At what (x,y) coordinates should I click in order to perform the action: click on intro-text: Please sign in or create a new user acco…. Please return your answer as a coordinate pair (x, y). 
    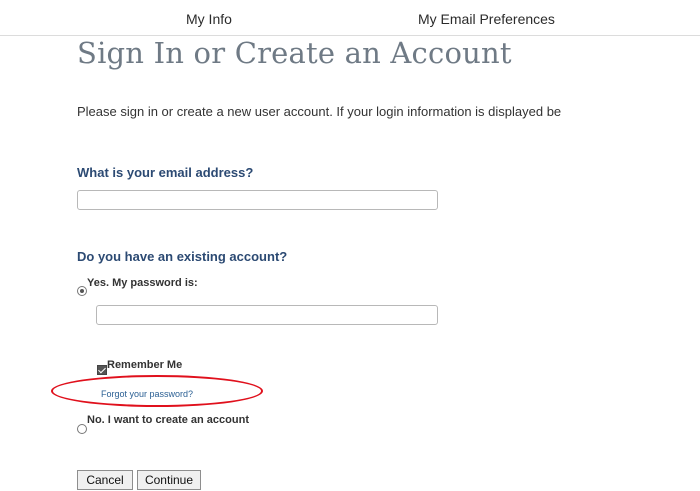
    Looking at the image, I should click on (319, 111).